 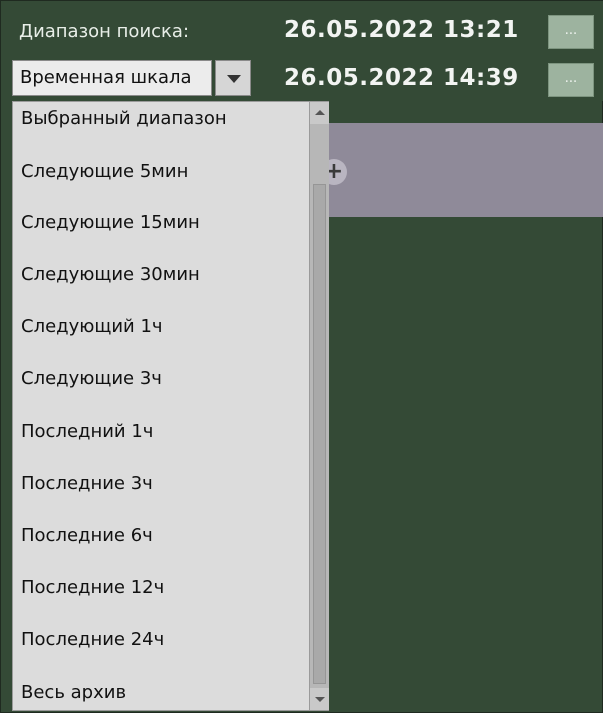 I want to click on start-datetime: 26.05.2022 13:21, so click(x=401, y=30).